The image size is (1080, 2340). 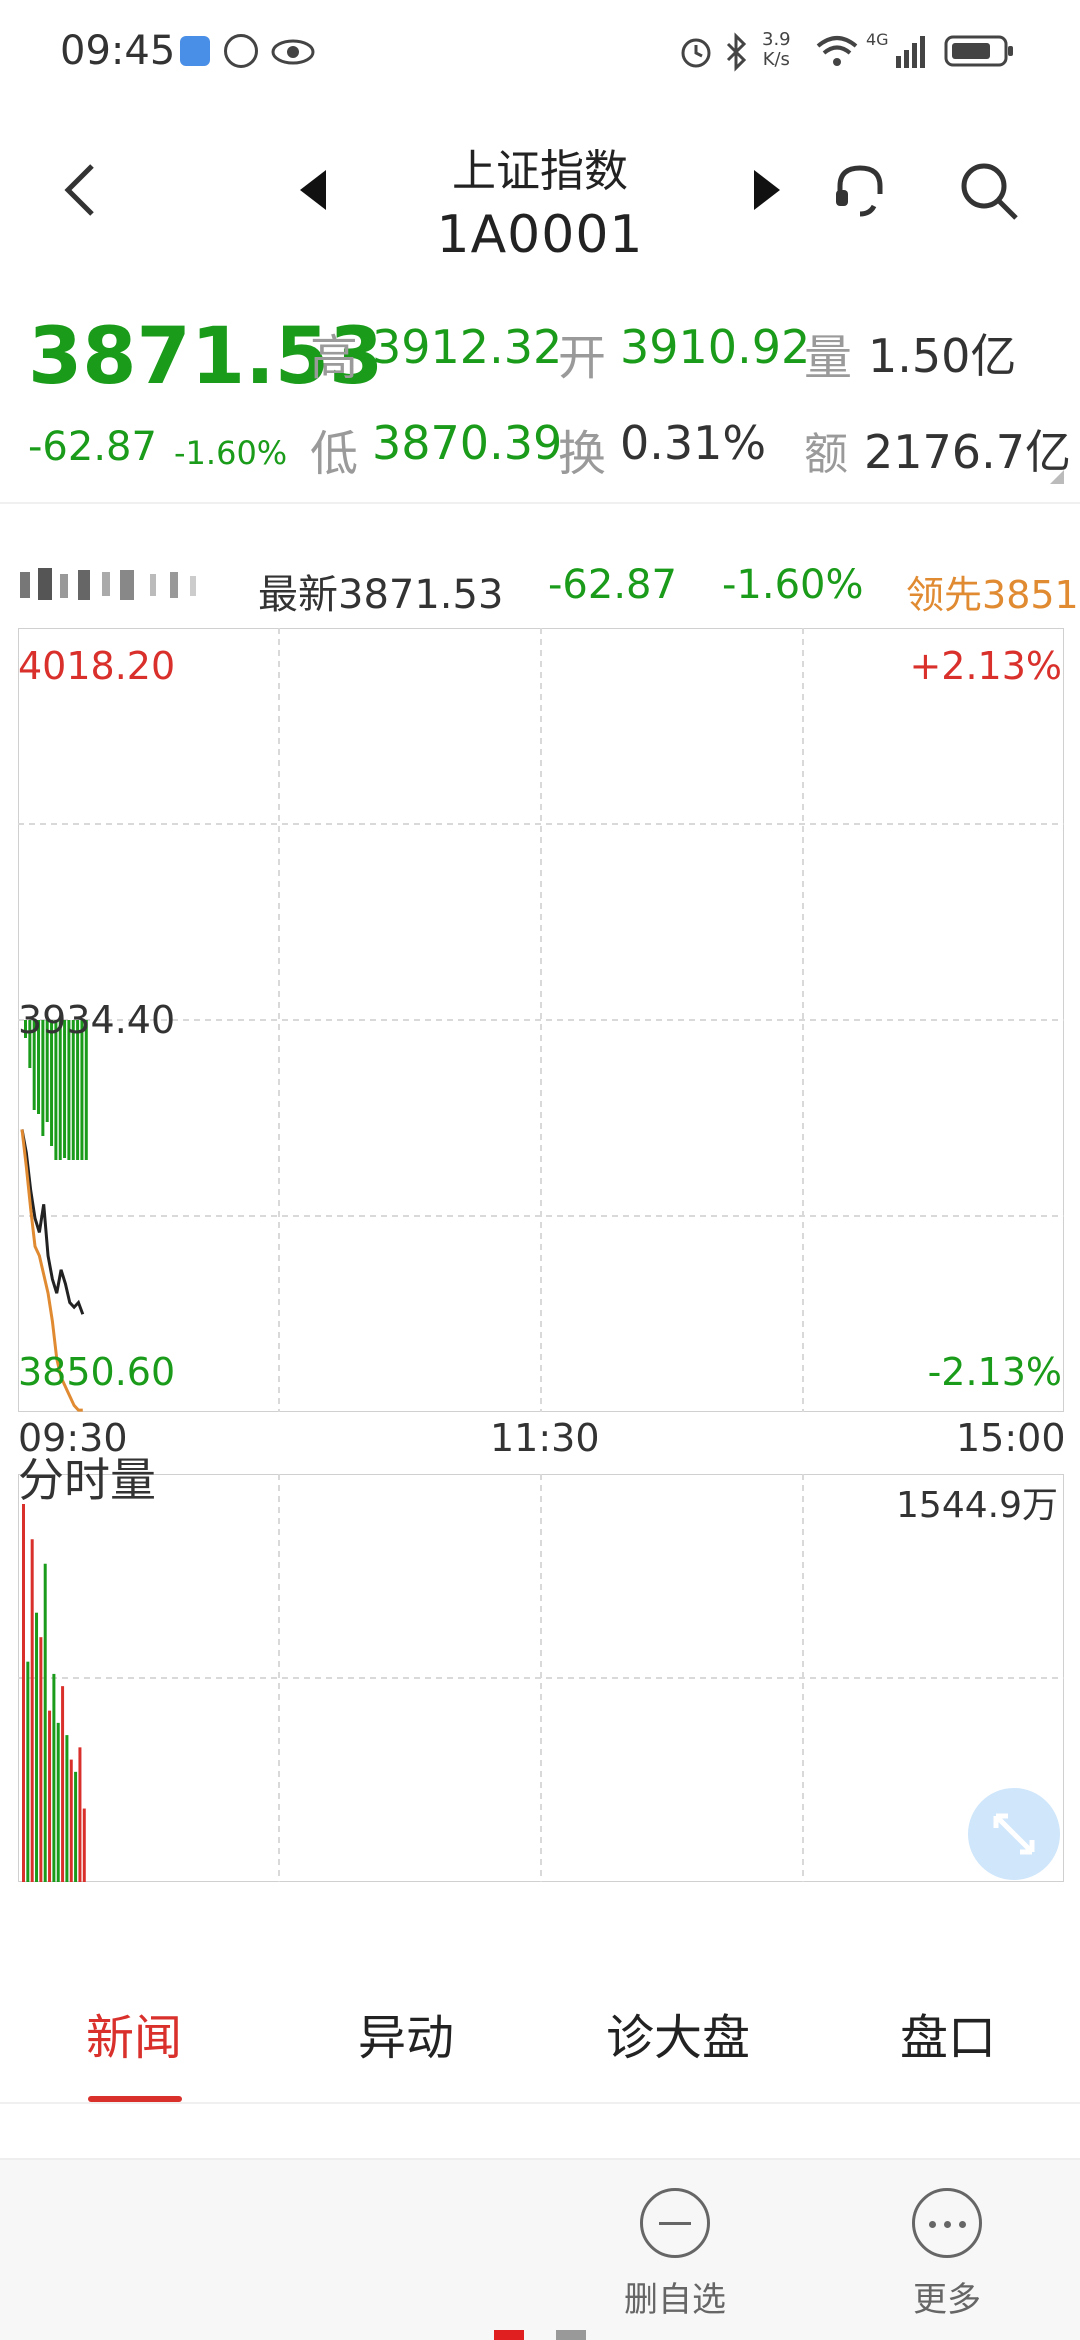 I want to click on eye-icon, so click(x=293, y=54).